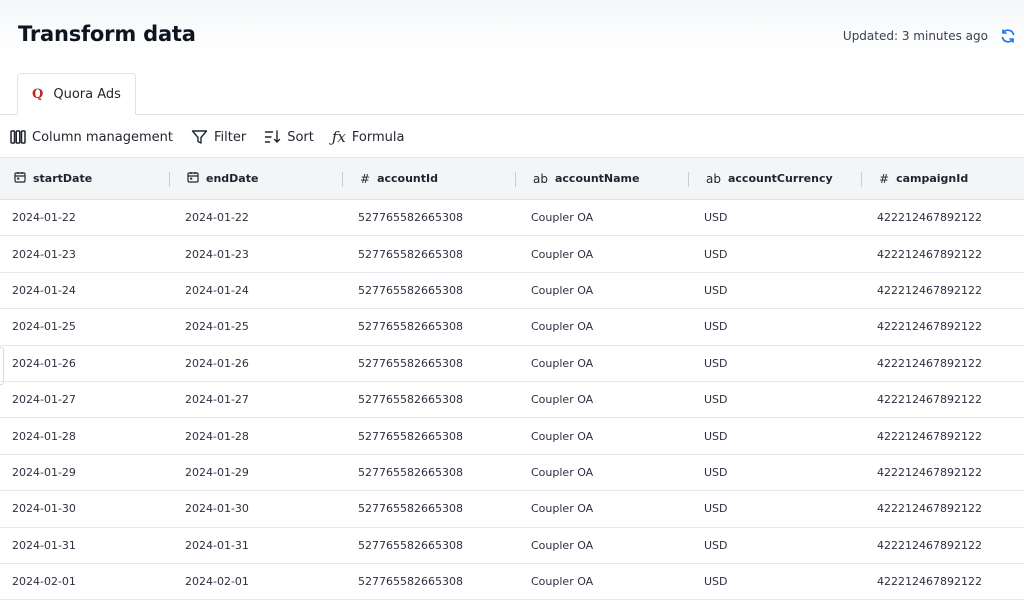 This screenshot has height=600, width=1024. I want to click on table-cell-enddate: 2024-01-30, so click(259, 508).